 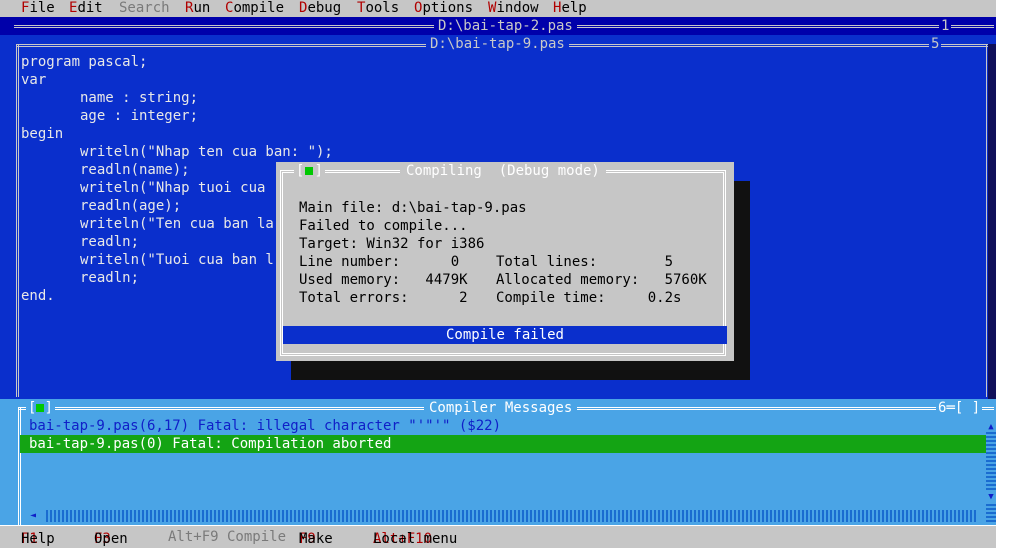 I want to click on screen-edge, so click(x=1010, y=274).